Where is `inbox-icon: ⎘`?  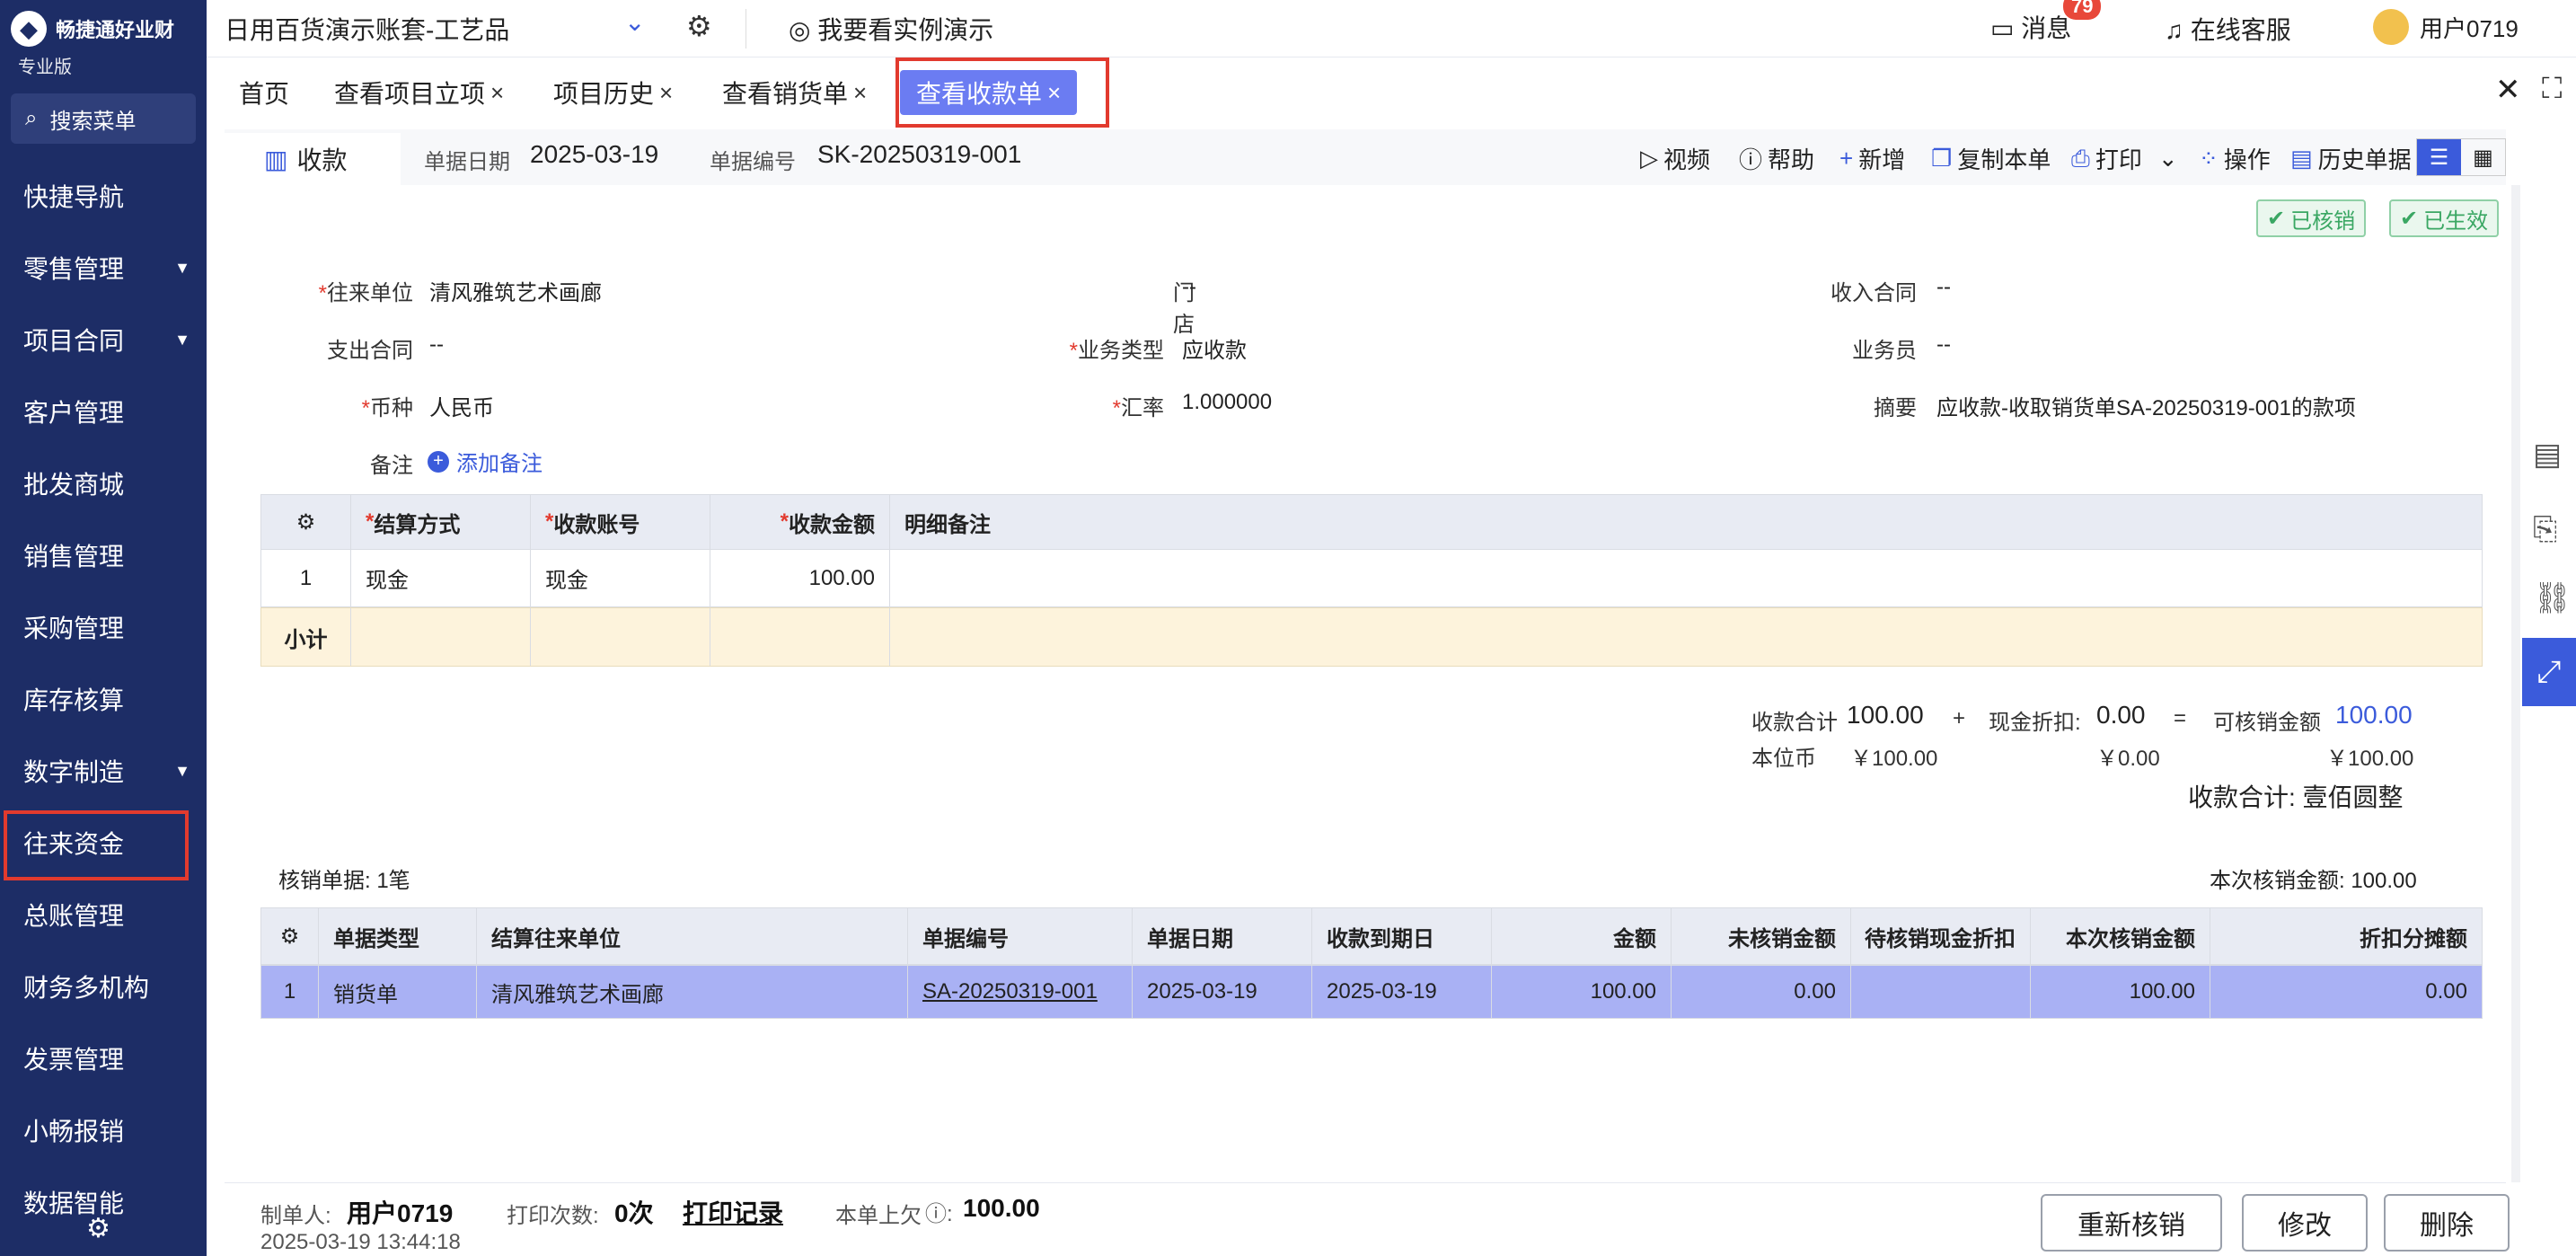 inbox-icon: ⎘ is located at coordinates (2545, 529).